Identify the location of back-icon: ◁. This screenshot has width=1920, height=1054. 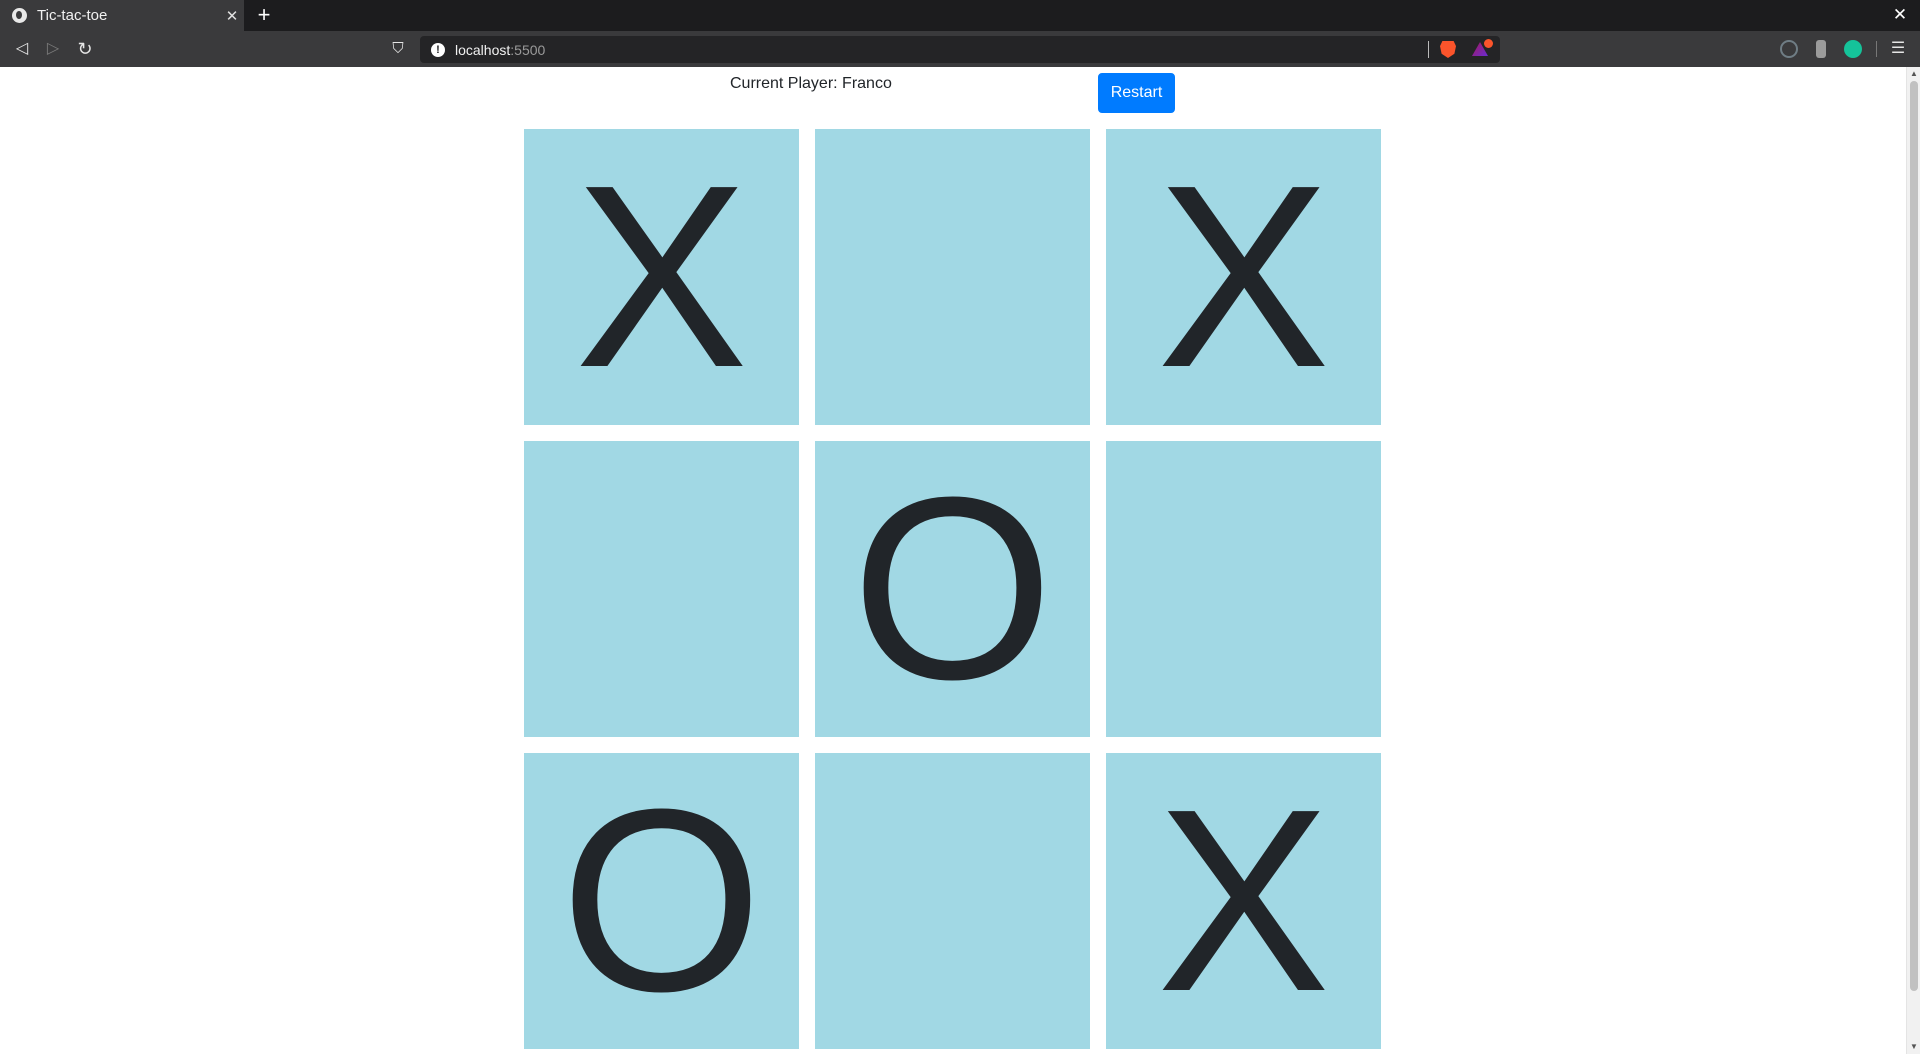
(22, 49).